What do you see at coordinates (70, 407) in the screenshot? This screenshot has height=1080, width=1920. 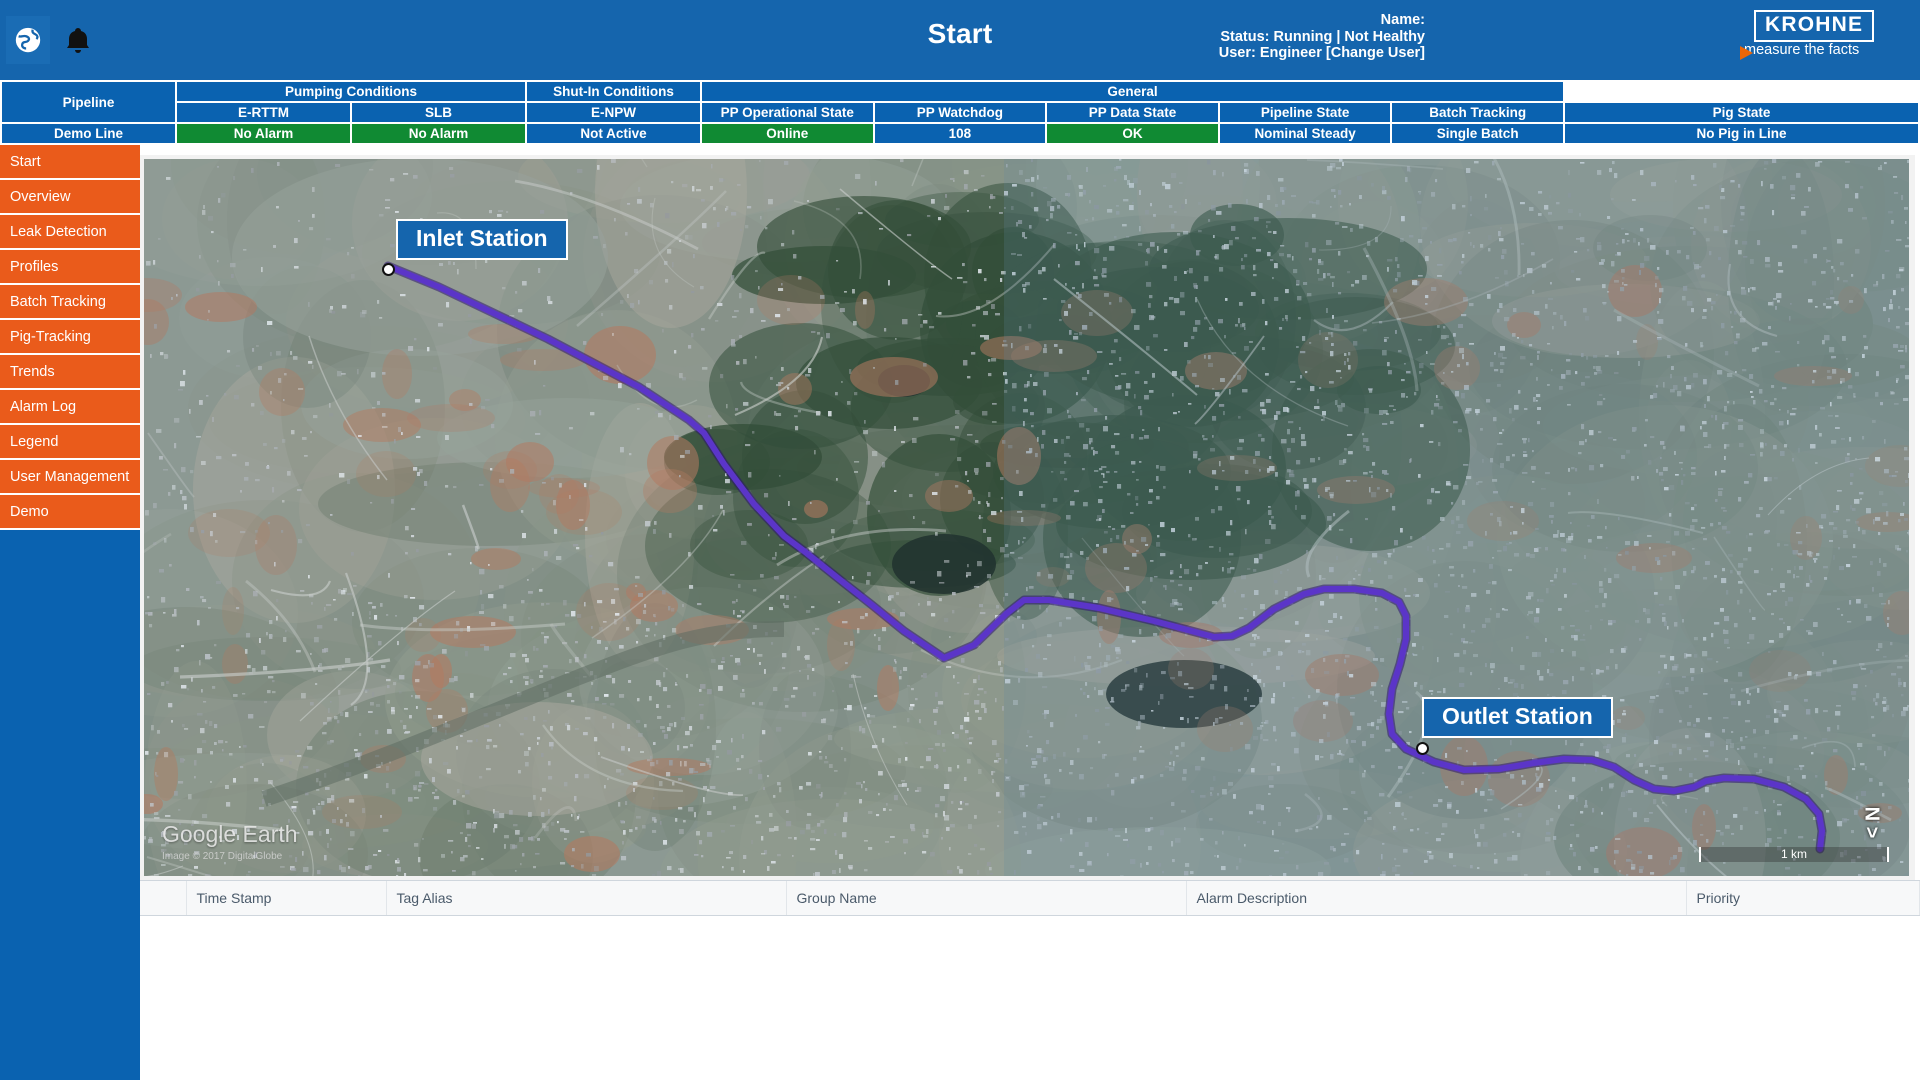 I see `sidebar-item-alarm-log: Alarm Log` at bounding box center [70, 407].